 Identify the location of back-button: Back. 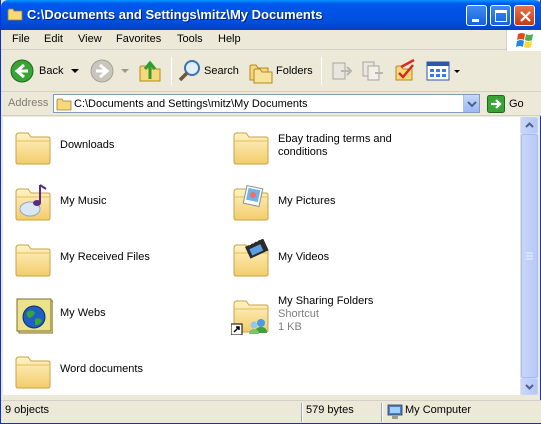
(44, 71).